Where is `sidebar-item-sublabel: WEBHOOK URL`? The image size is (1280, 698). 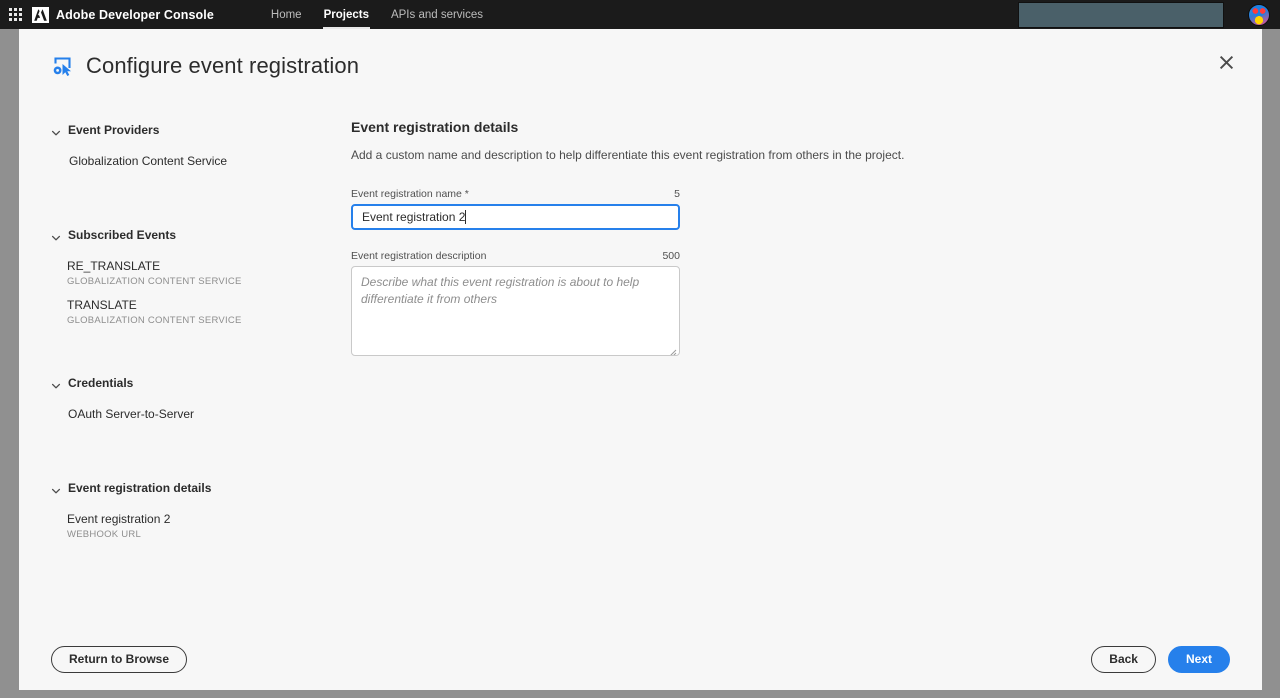
sidebar-item-sublabel: WEBHOOK URL is located at coordinates (104, 534).